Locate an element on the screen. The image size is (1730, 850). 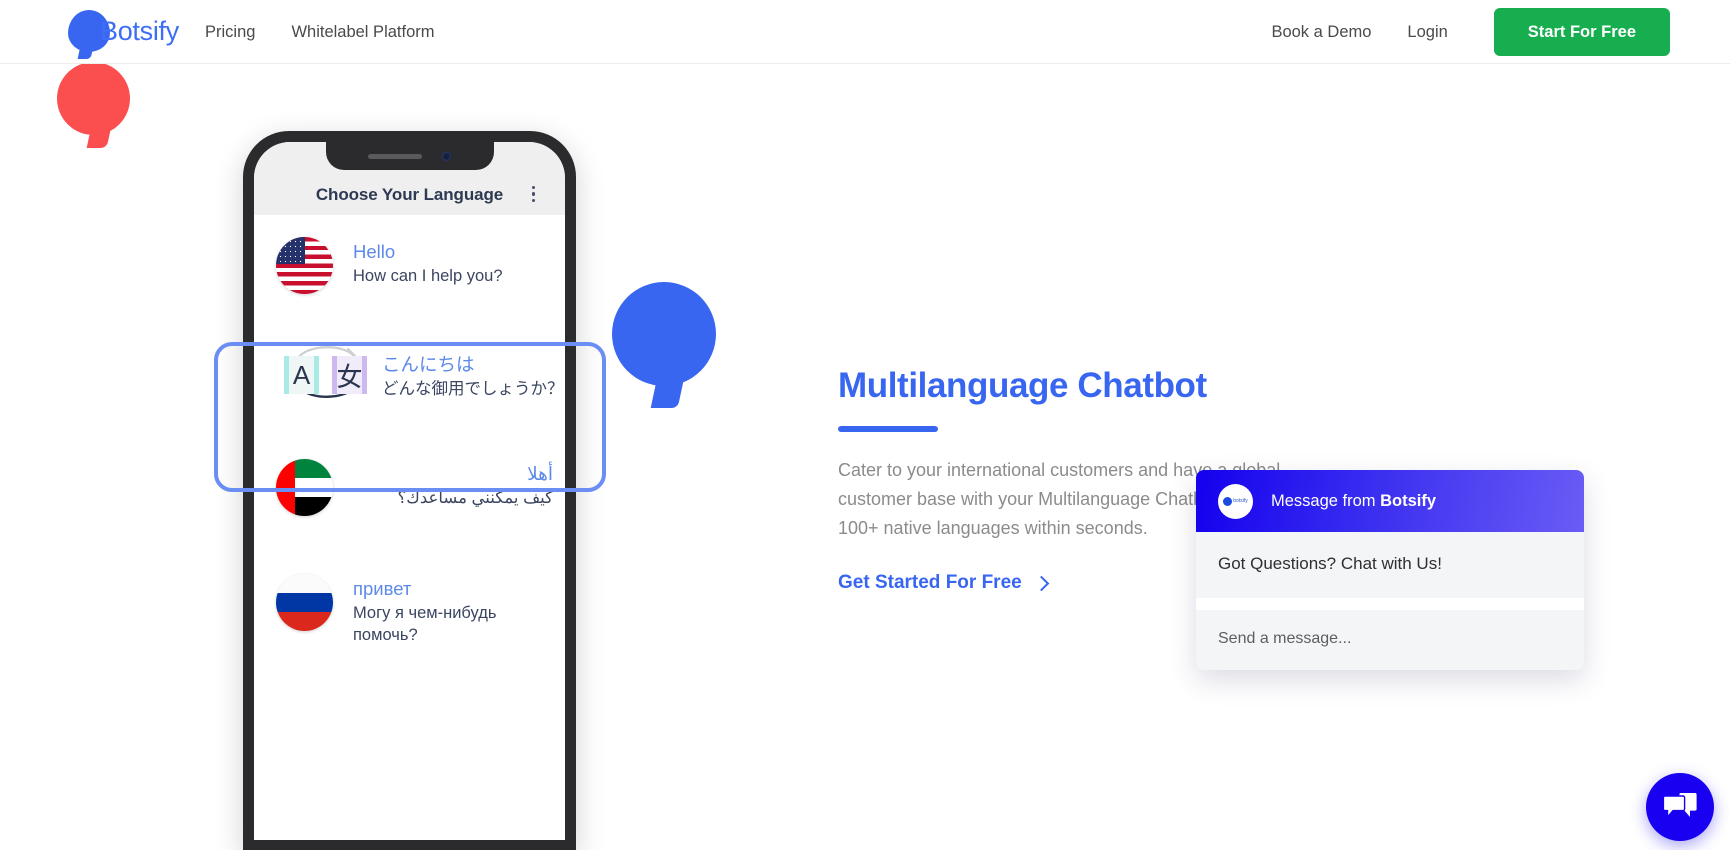
nav-item-whitelabel-platform: Whitelabel Platform is located at coordinates (362, 32).